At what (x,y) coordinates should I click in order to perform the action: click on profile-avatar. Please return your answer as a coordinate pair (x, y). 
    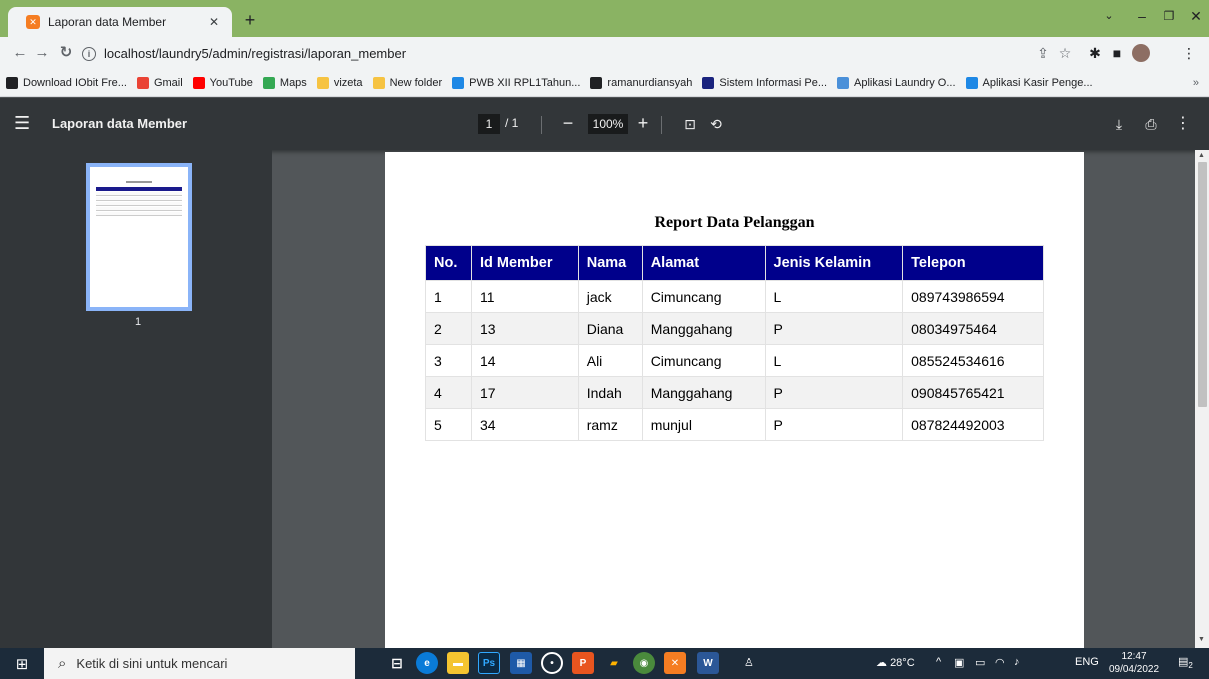
    Looking at the image, I should click on (1141, 53).